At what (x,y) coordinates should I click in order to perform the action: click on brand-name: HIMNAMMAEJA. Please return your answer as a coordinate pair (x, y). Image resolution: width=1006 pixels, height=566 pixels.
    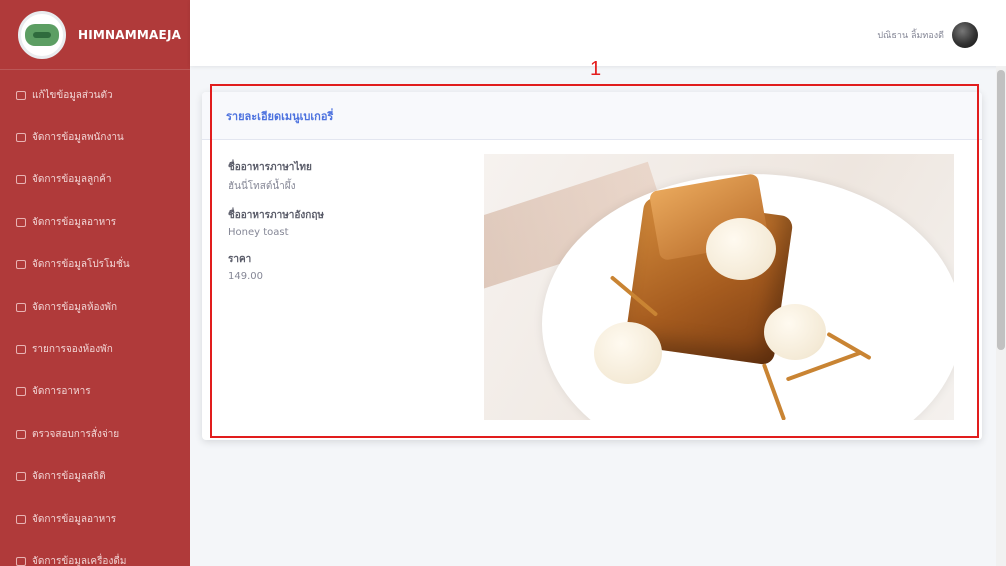
    Looking at the image, I should click on (130, 34).